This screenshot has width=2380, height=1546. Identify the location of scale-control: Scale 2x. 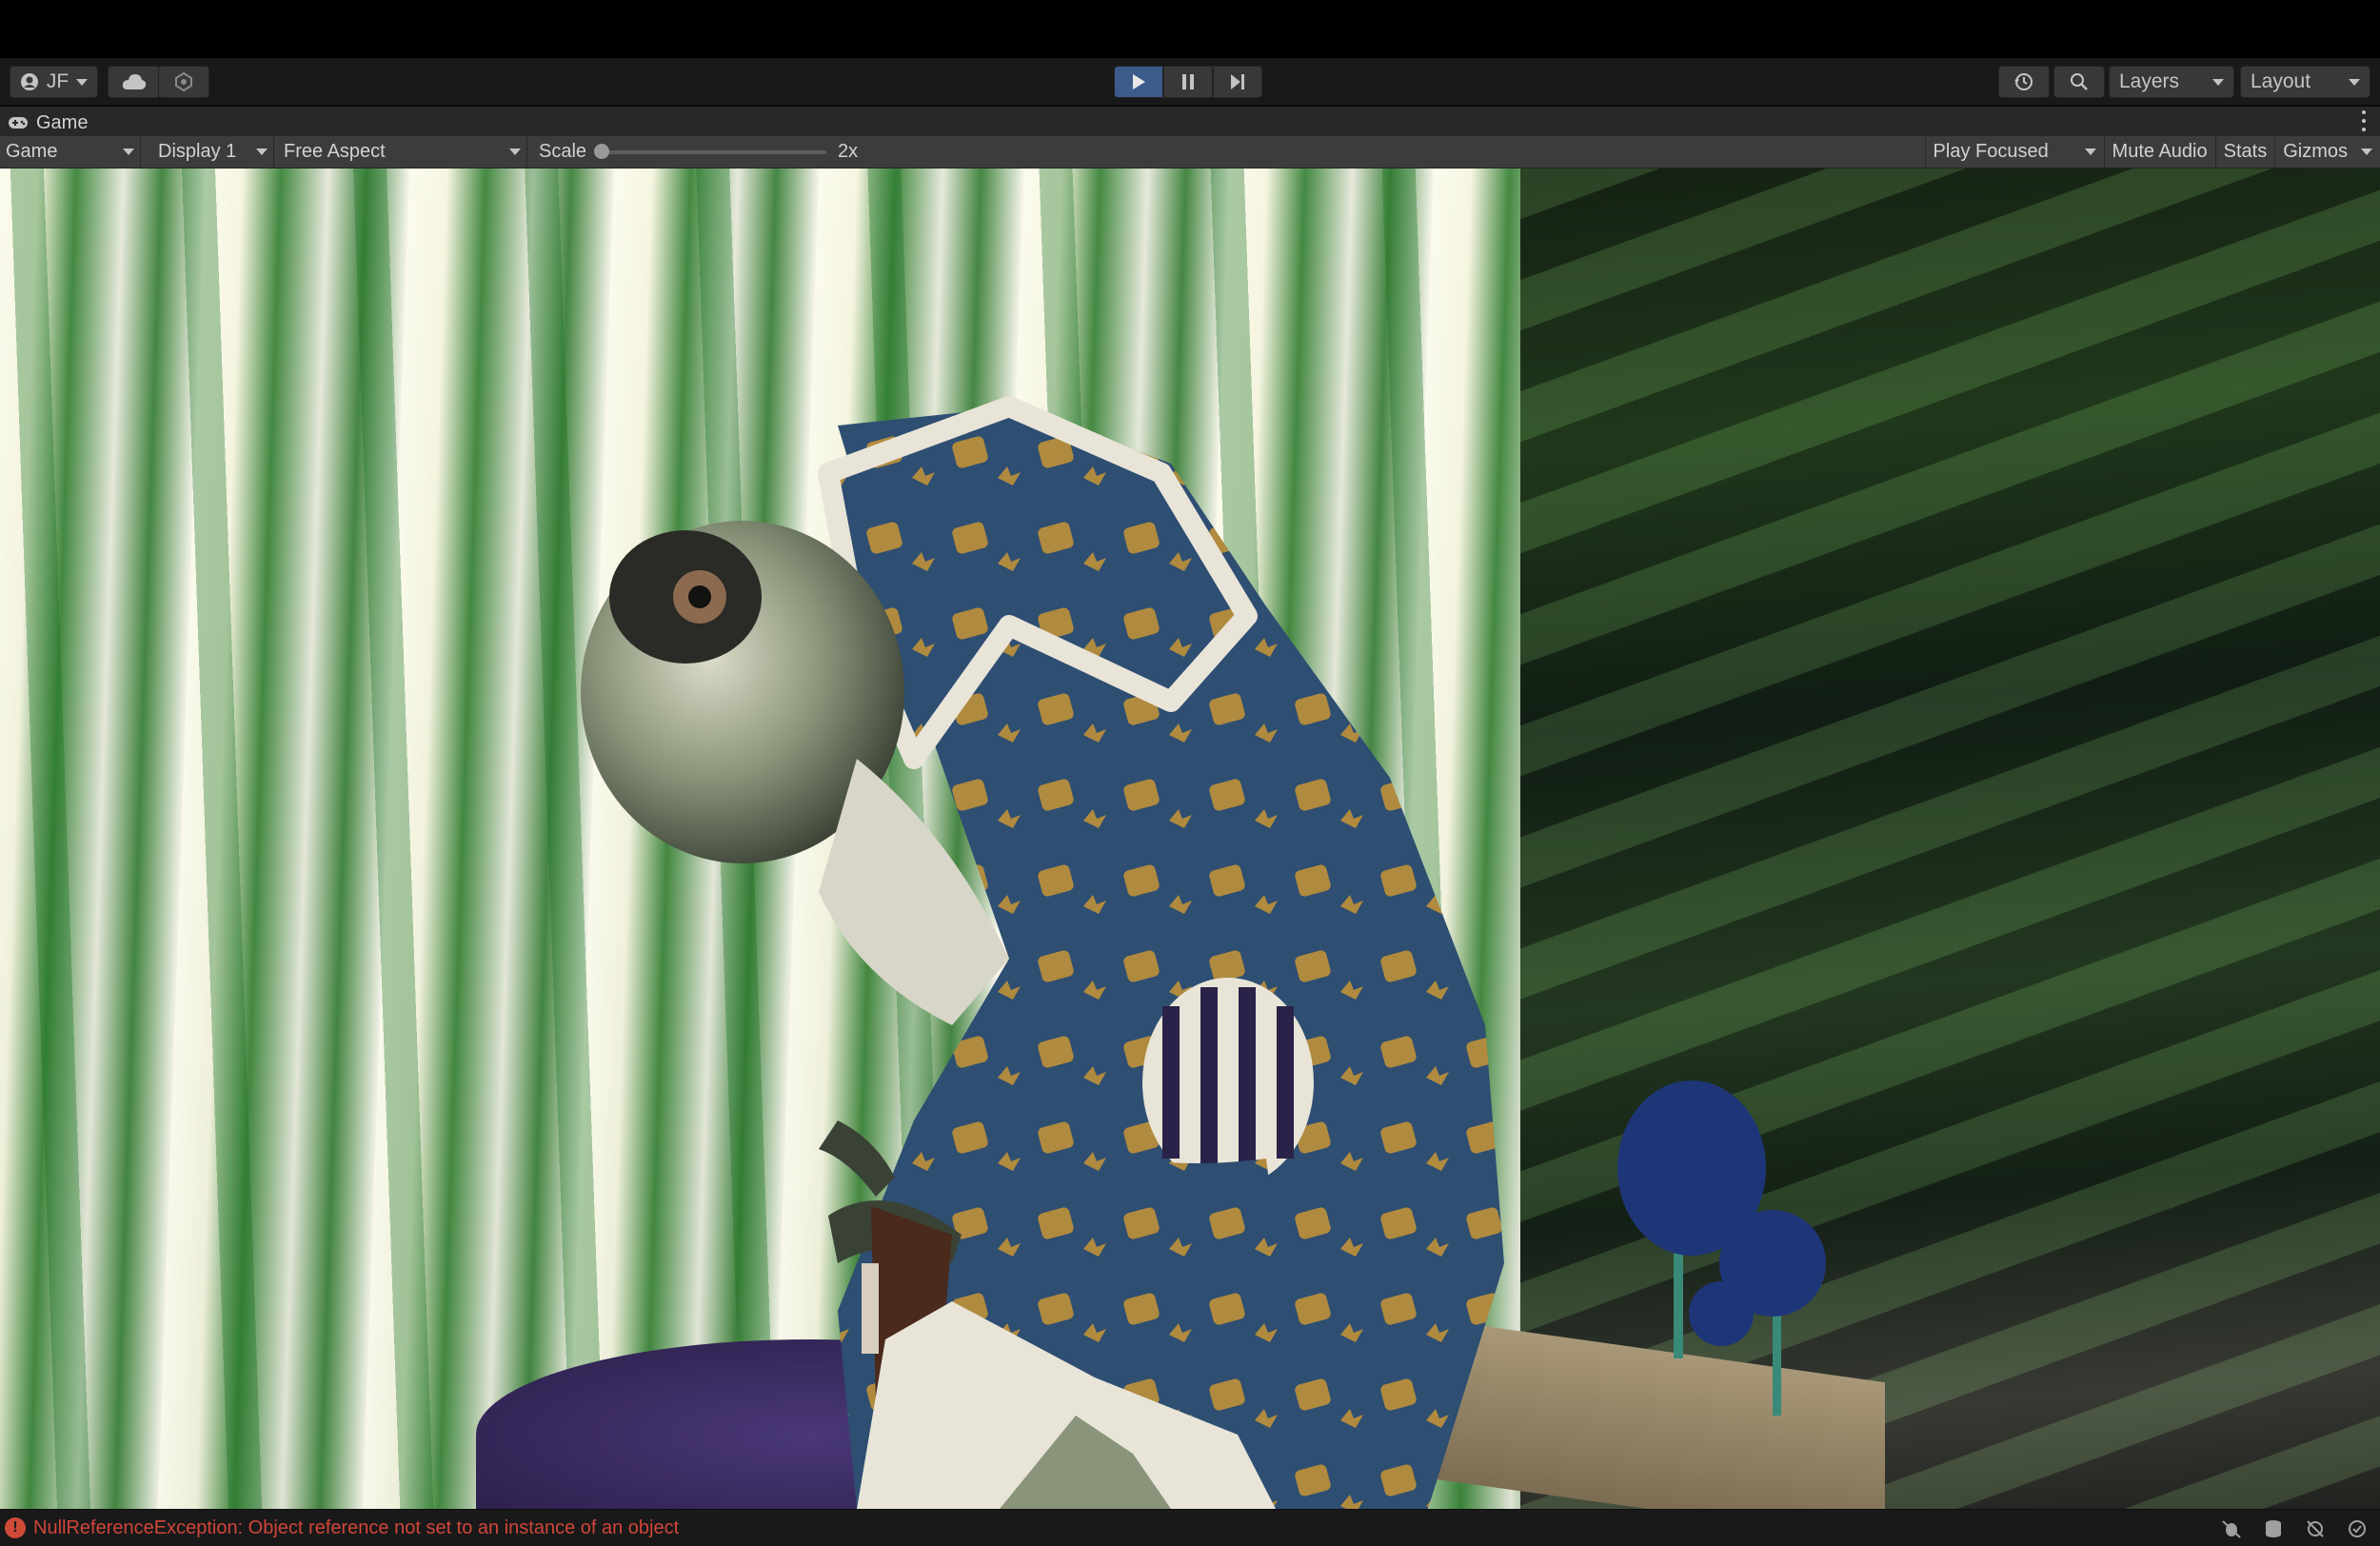
(698, 152).